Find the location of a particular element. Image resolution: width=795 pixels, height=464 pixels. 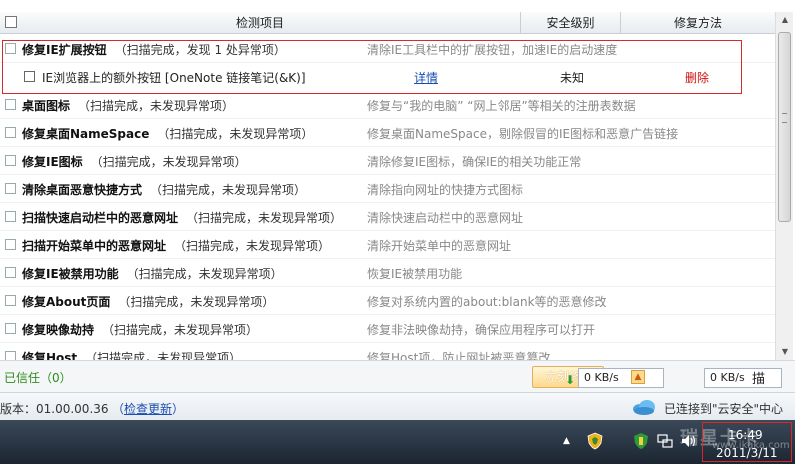

item-name: 扫描快速启动栏中的恶意网址 （扫描完成，未发现异常项） is located at coordinates (182, 218).